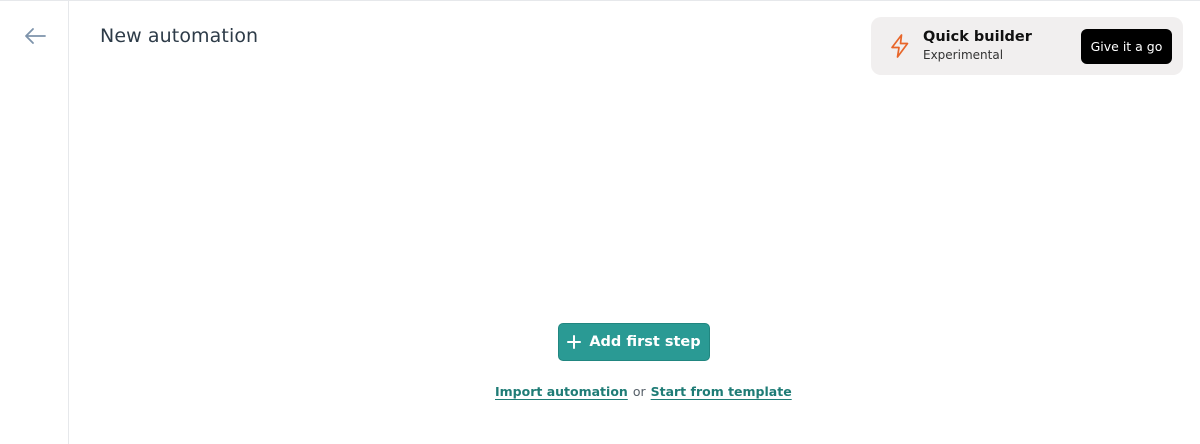 The width and height of the screenshot is (1200, 444). What do you see at coordinates (34, 222) in the screenshot?
I see `left-rail` at bounding box center [34, 222].